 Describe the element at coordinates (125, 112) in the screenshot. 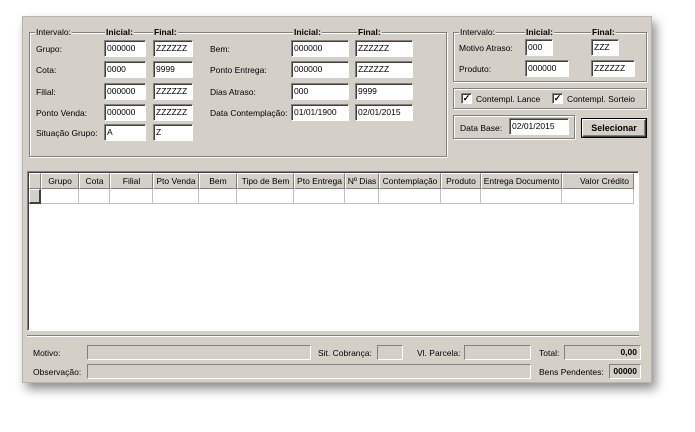

I see `ponto-venda-inicial-input: 000000` at that location.